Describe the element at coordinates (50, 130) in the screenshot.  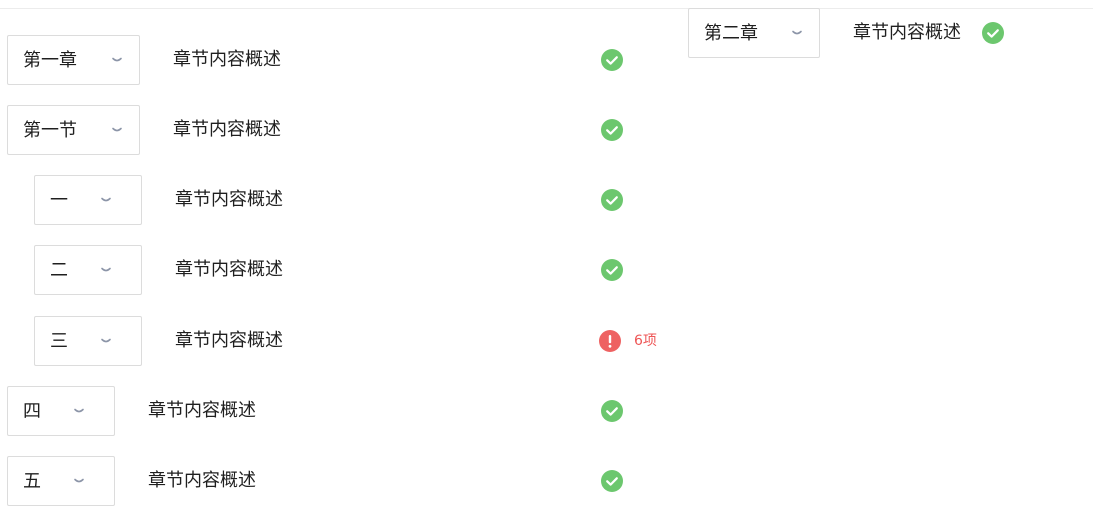
I see `select-value: 第一节` at that location.